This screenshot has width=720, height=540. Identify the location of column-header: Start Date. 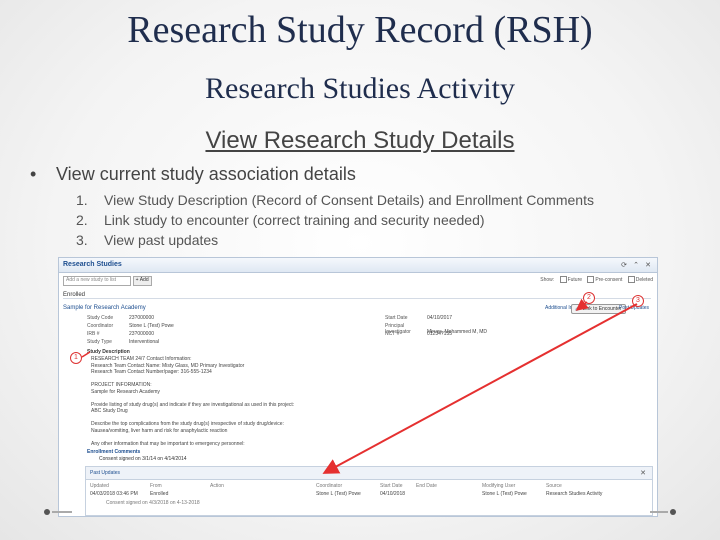
(391, 486).